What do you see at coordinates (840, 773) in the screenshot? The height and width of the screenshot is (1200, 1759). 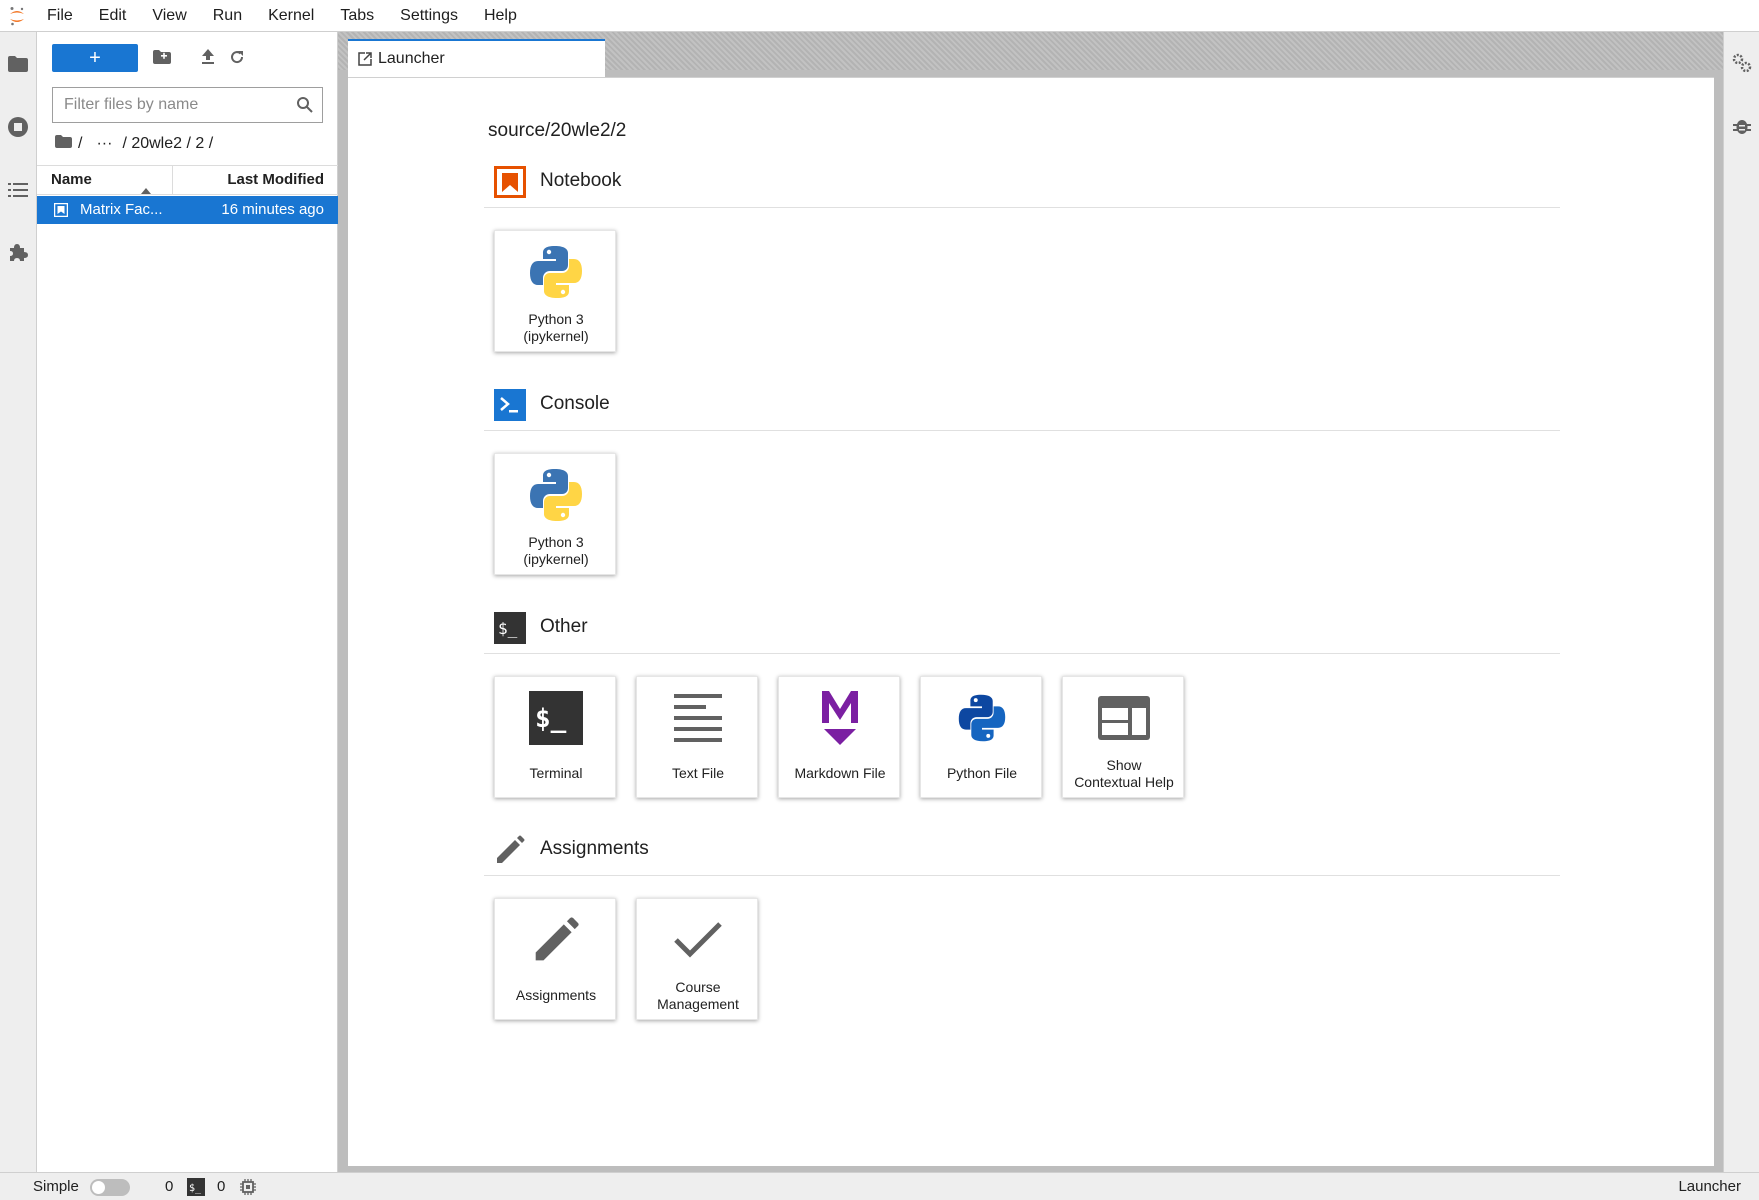 I see `card-label: Markdown File` at bounding box center [840, 773].